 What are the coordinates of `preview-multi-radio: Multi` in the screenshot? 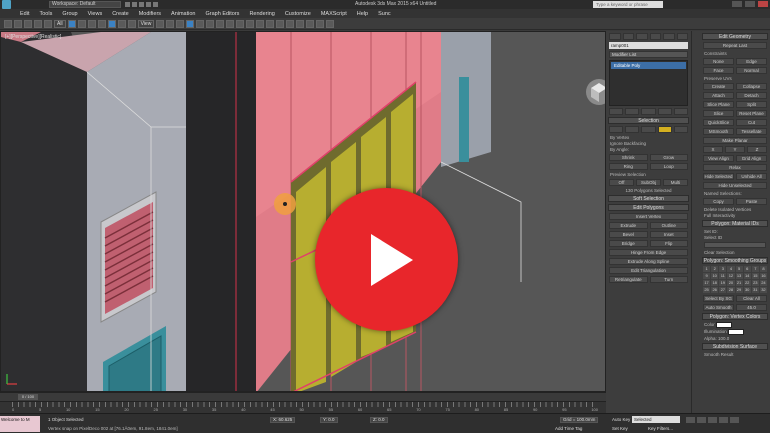 It's located at (675, 182).